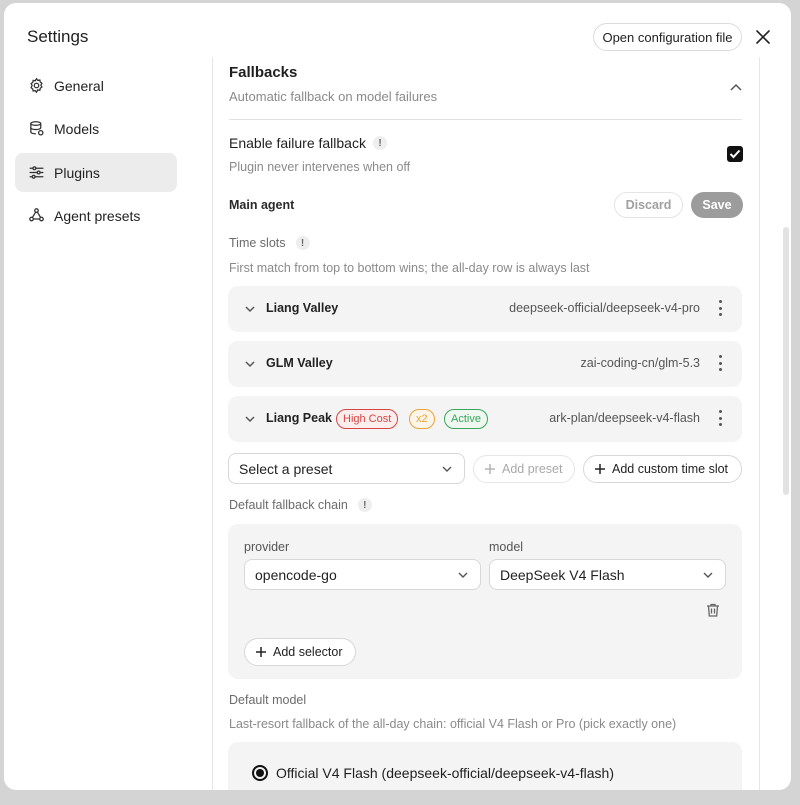 This screenshot has width=800, height=805. What do you see at coordinates (77, 172) in the screenshot?
I see `sidebar-item-label: Plugins` at bounding box center [77, 172].